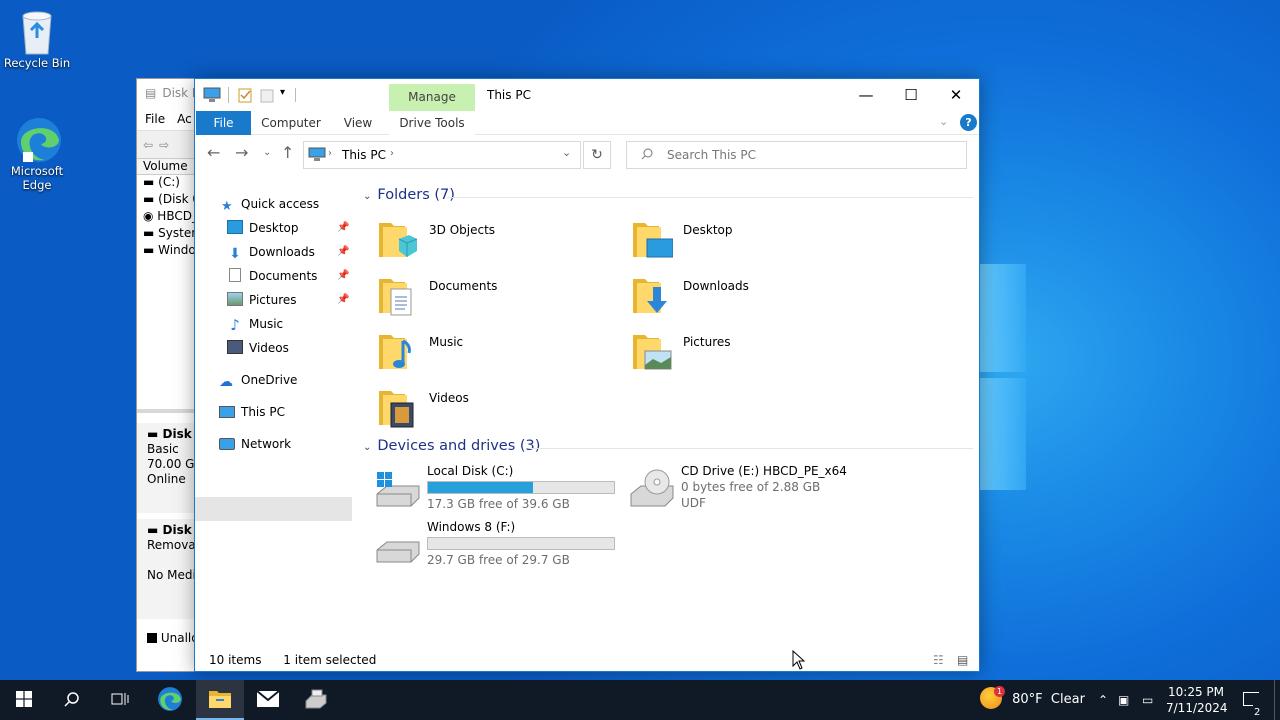 The width and height of the screenshot is (1280, 720). What do you see at coordinates (938, 660) in the screenshot?
I see `details-view-icon: ☷` at bounding box center [938, 660].